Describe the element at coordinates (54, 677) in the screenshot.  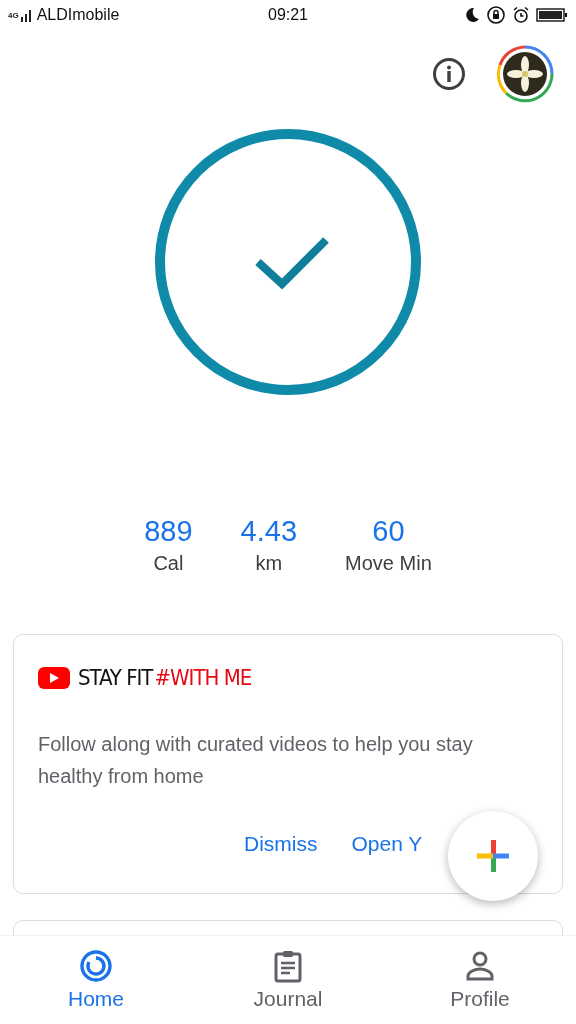
I see `play-icon` at that location.